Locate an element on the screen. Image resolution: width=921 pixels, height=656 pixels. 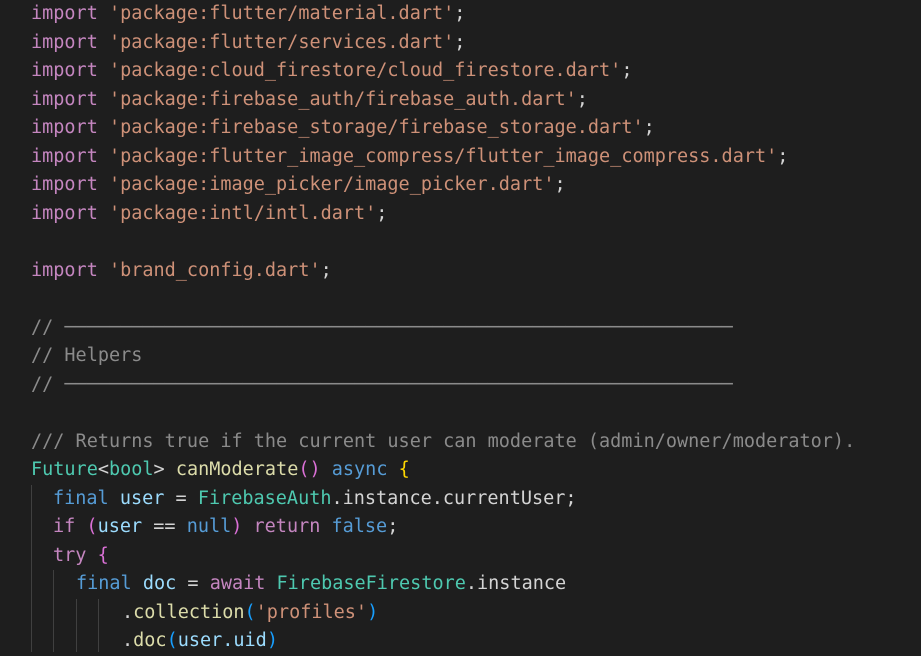
code-line-import: import 'package:flutter/services.dart'; is located at coordinates (248, 43).